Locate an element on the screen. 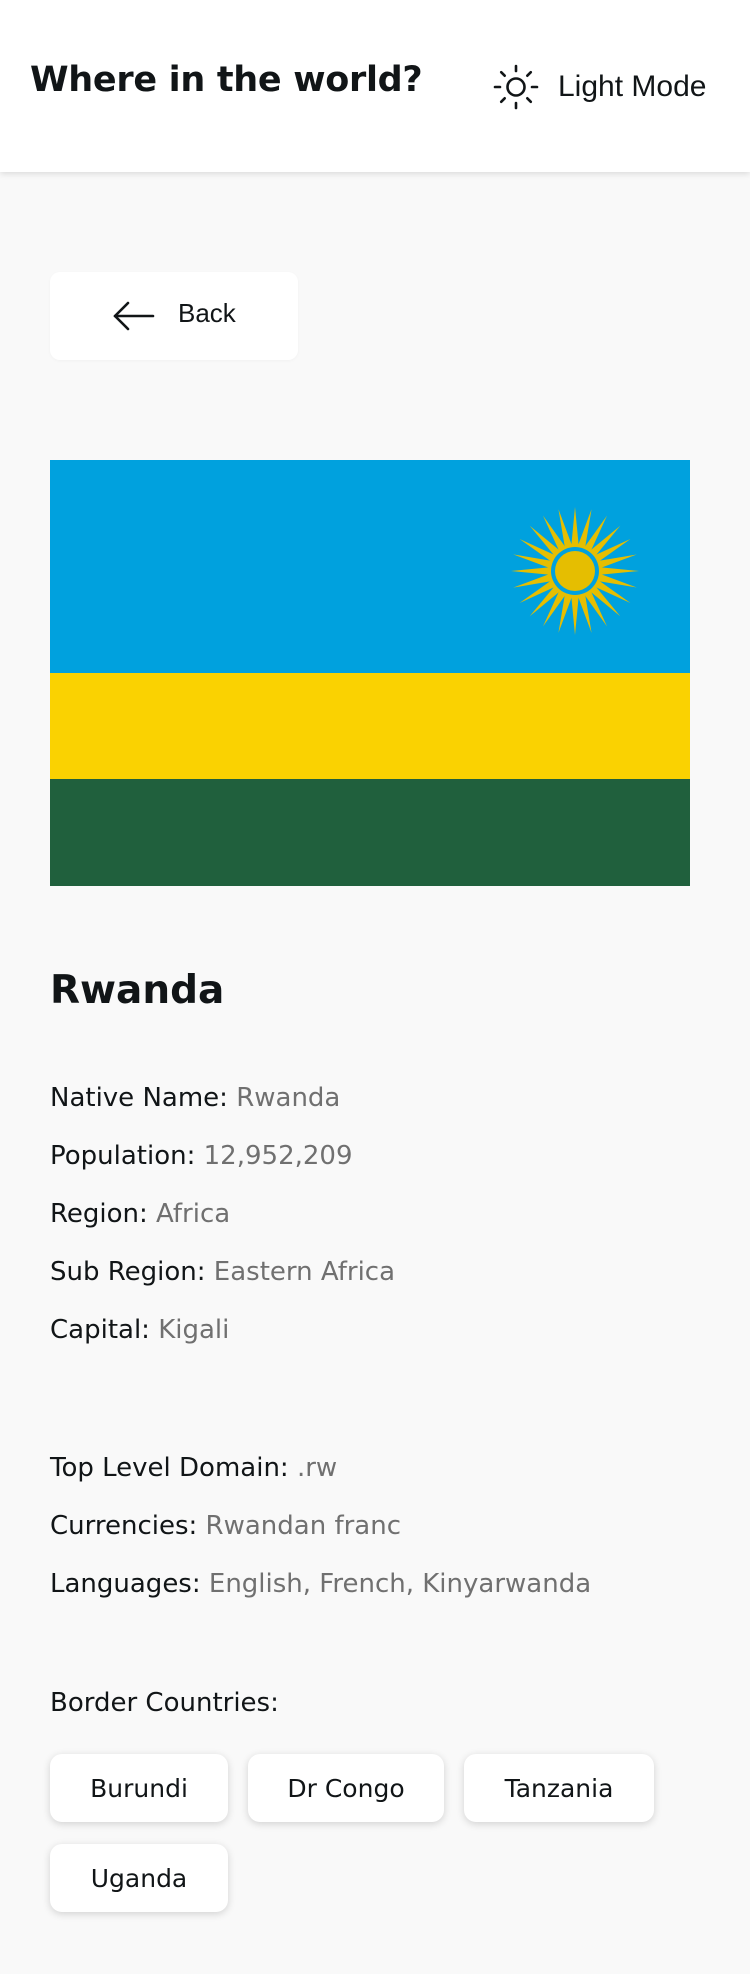  theme-toggle-button: Light Mode is located at coordinates (599, 87).